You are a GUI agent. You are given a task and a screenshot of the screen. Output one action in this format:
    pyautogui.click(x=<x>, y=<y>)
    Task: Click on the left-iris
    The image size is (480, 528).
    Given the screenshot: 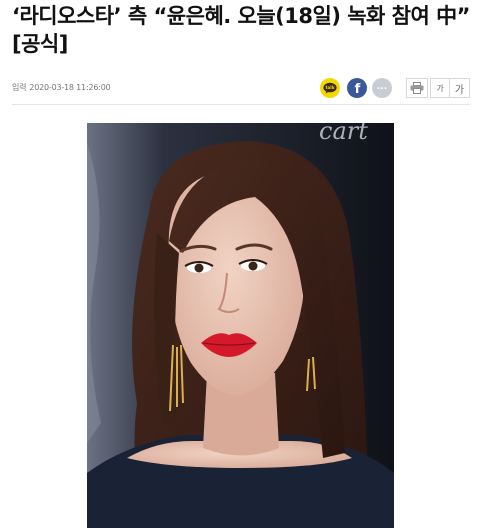 What is the action you would take?
    pyautogui.click(x=199, y=268)
    